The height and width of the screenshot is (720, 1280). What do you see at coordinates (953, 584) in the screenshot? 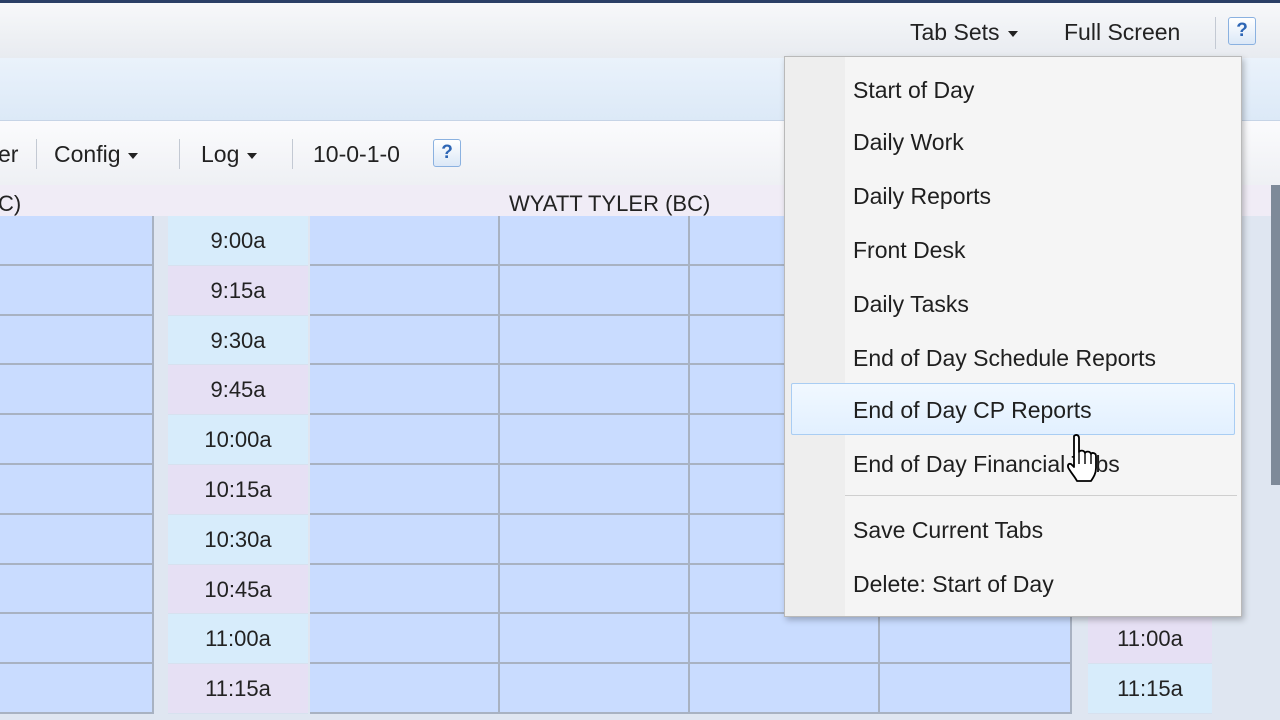
I see `menu-item-delete-tab-set: Delete: Start of Day` at bounding box center [953, 584].